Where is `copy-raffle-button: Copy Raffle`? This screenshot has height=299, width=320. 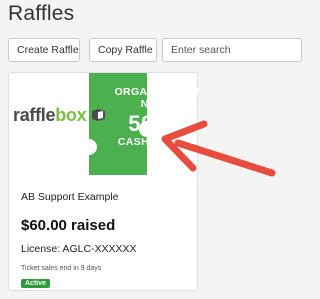
copy-raffle-button: Copy Raffle is located at coordinates (123, 50).